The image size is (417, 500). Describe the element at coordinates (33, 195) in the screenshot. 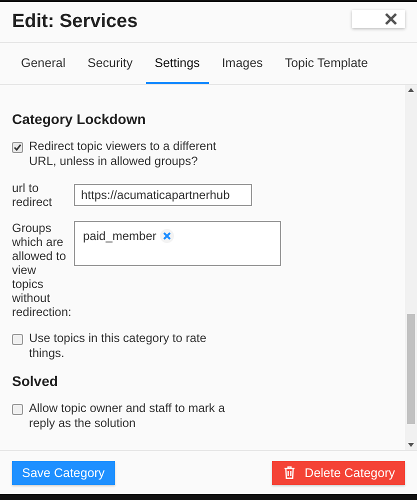

I see `field-label: url to redirect` at that location.